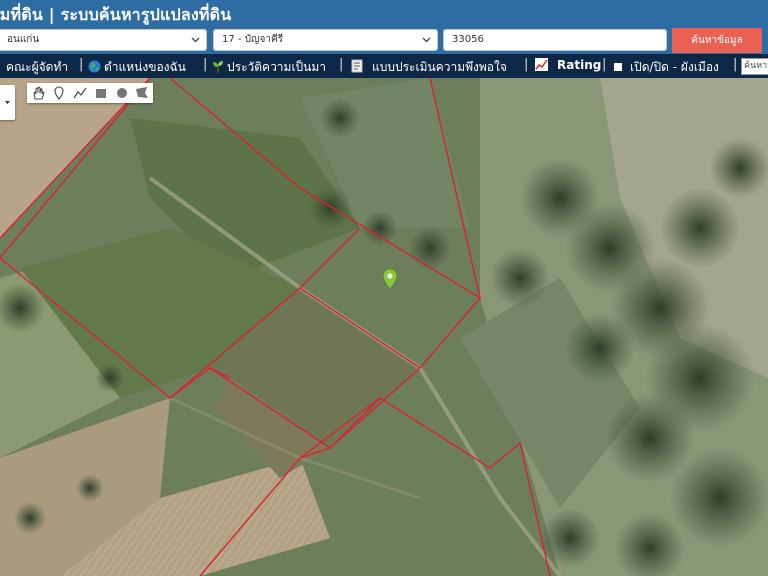  Describe the element at coordinates (717, 40) in the screenshot. I see `search-button: ค้นหาข้อมูล` at that location.